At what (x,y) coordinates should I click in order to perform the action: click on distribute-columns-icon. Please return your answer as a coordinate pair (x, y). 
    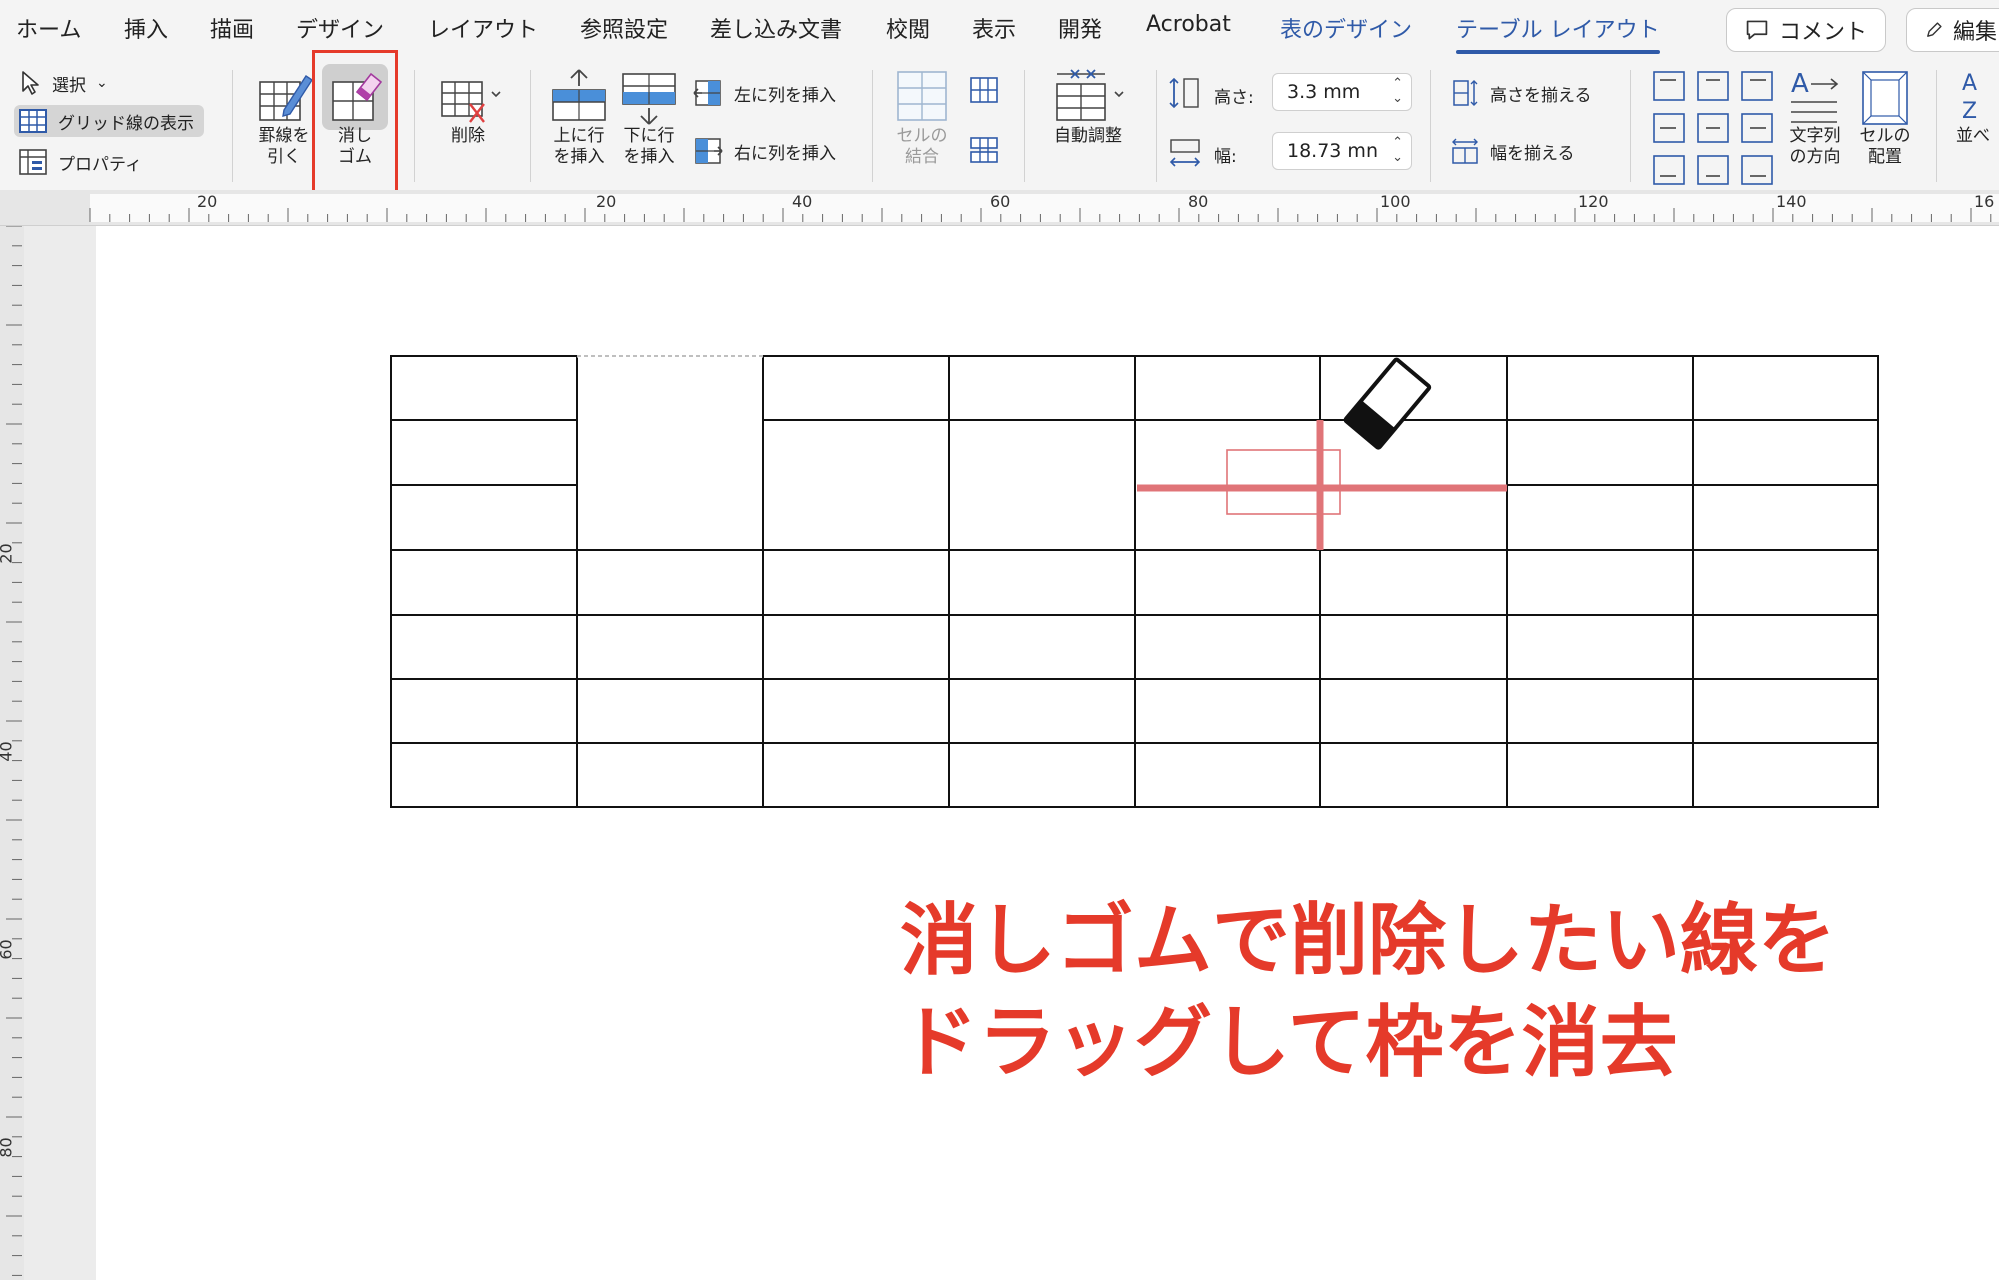
    Looking at the image, I should click on (1465, 151).